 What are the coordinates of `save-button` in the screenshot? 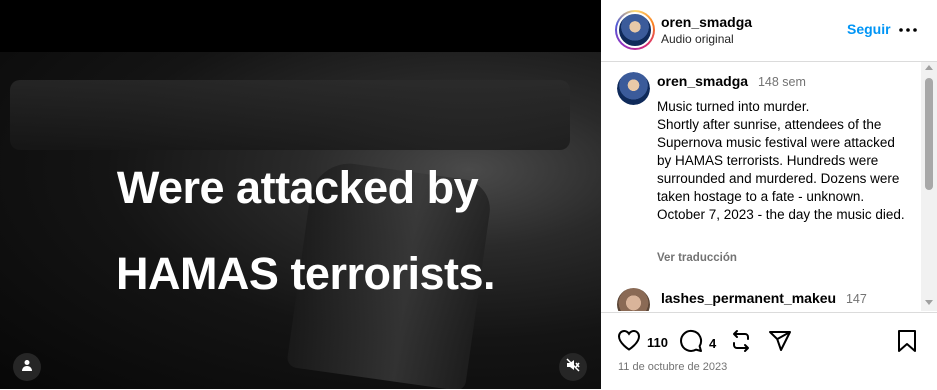 It's located at (907, 343).